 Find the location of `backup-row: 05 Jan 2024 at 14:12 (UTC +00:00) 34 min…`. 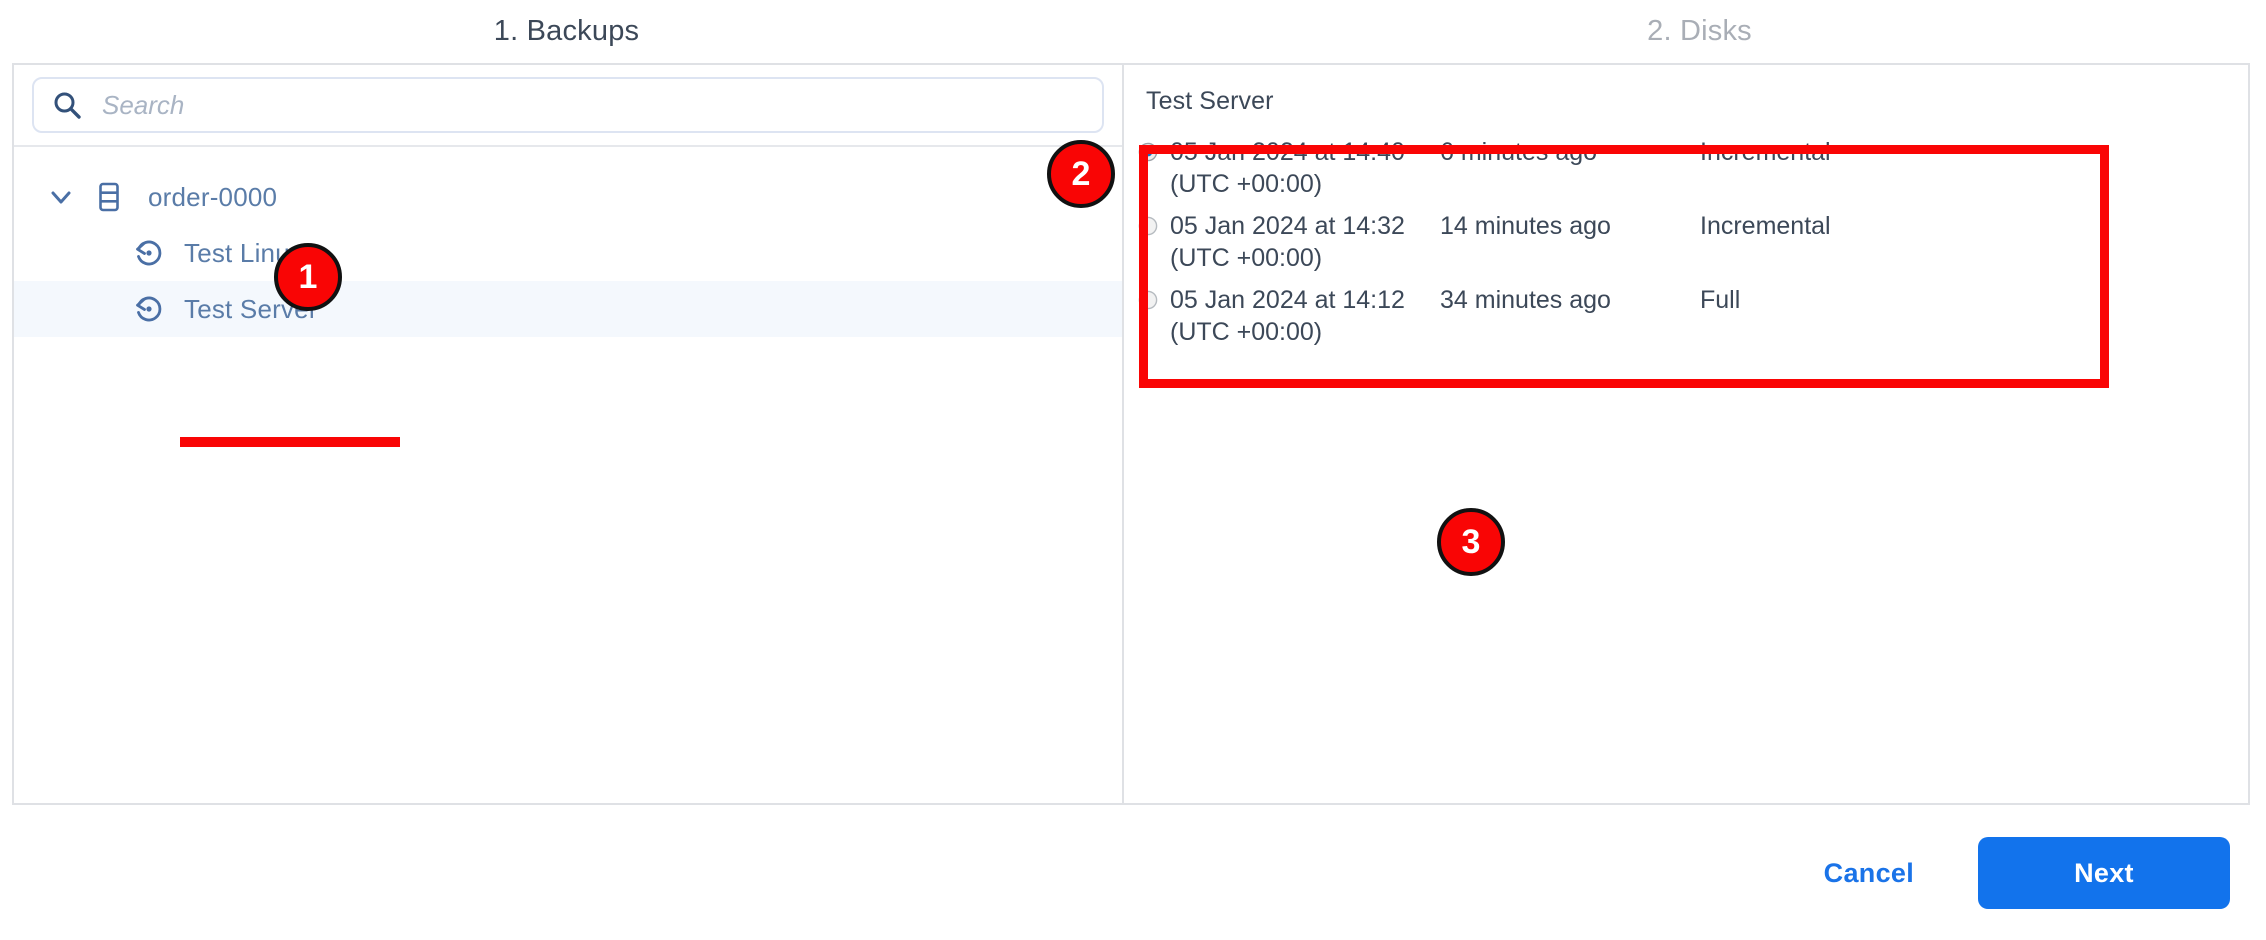

backup-row: 05 Jan 2024 at 14:12 (UTC +00:00) 34 min… is located at coordinates (1693, 315).